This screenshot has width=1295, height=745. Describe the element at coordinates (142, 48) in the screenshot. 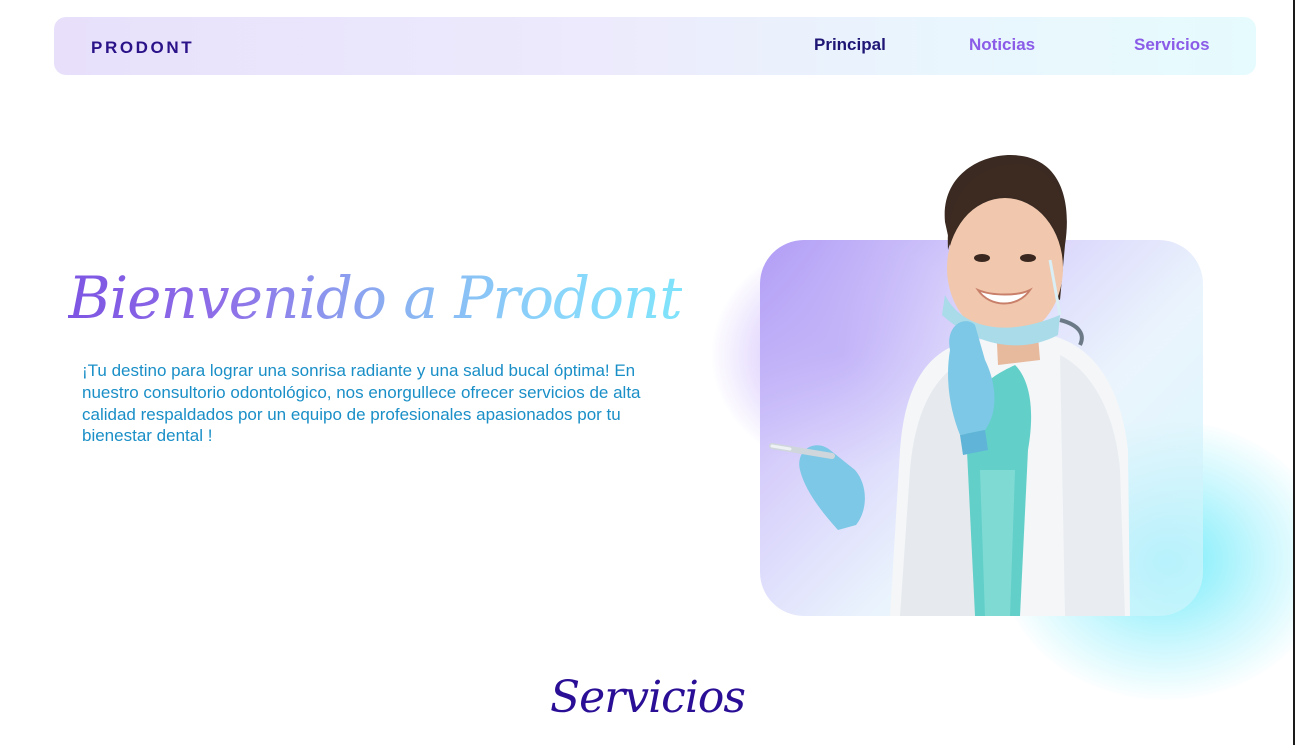

I see `brand-logo: PRODONT` at that location.